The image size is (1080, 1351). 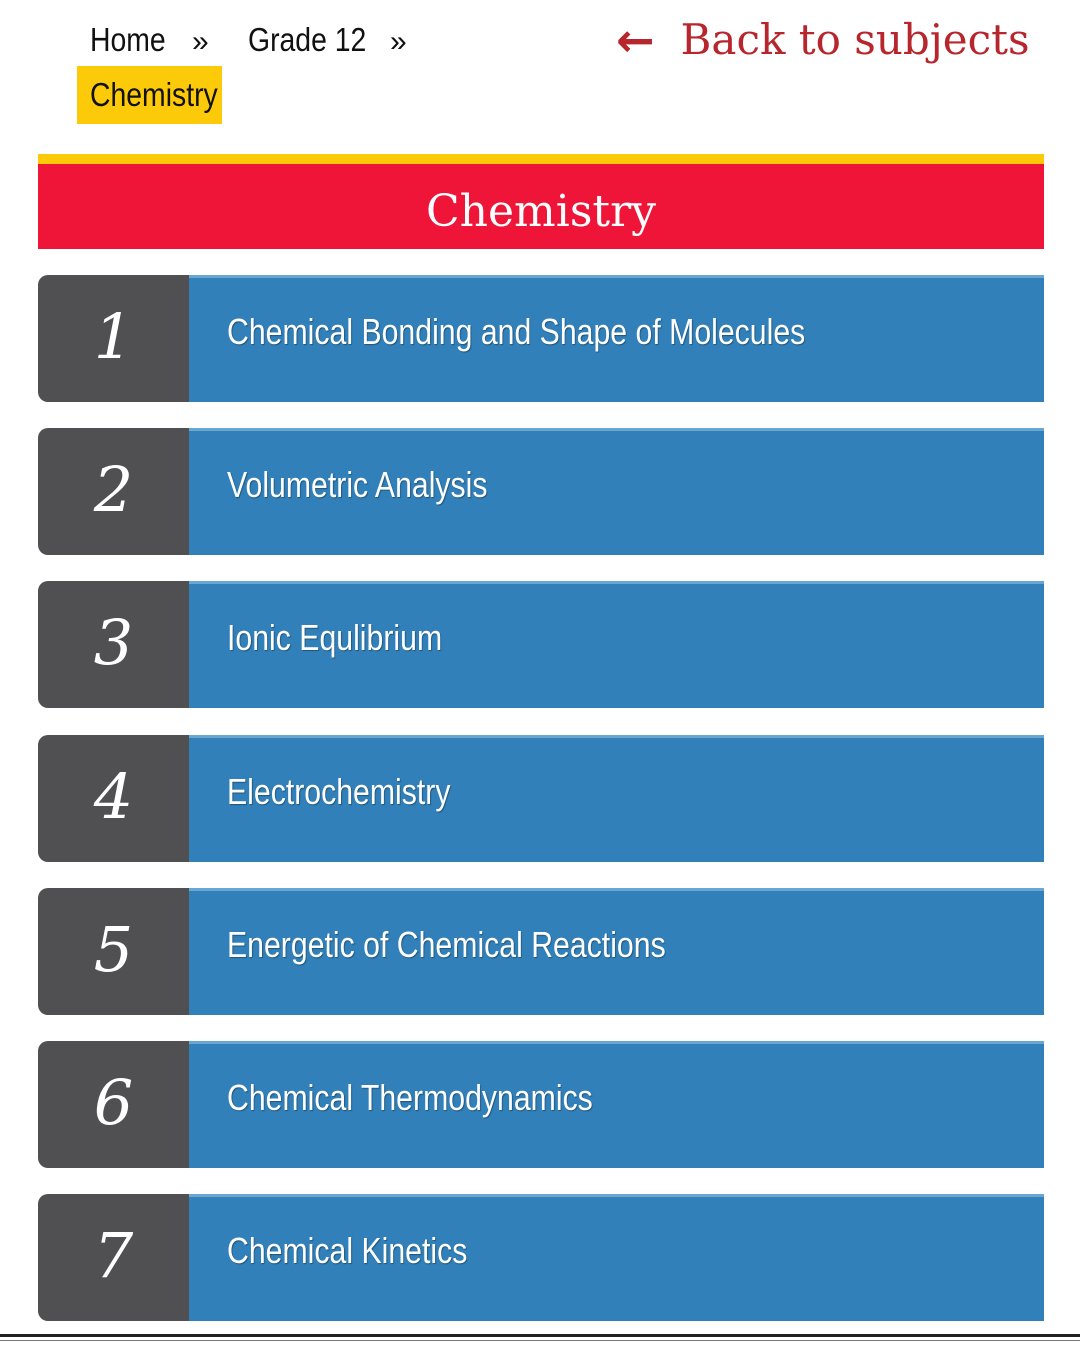 I want to click on chapter-number-box: 1, so click(x=113, y=338).